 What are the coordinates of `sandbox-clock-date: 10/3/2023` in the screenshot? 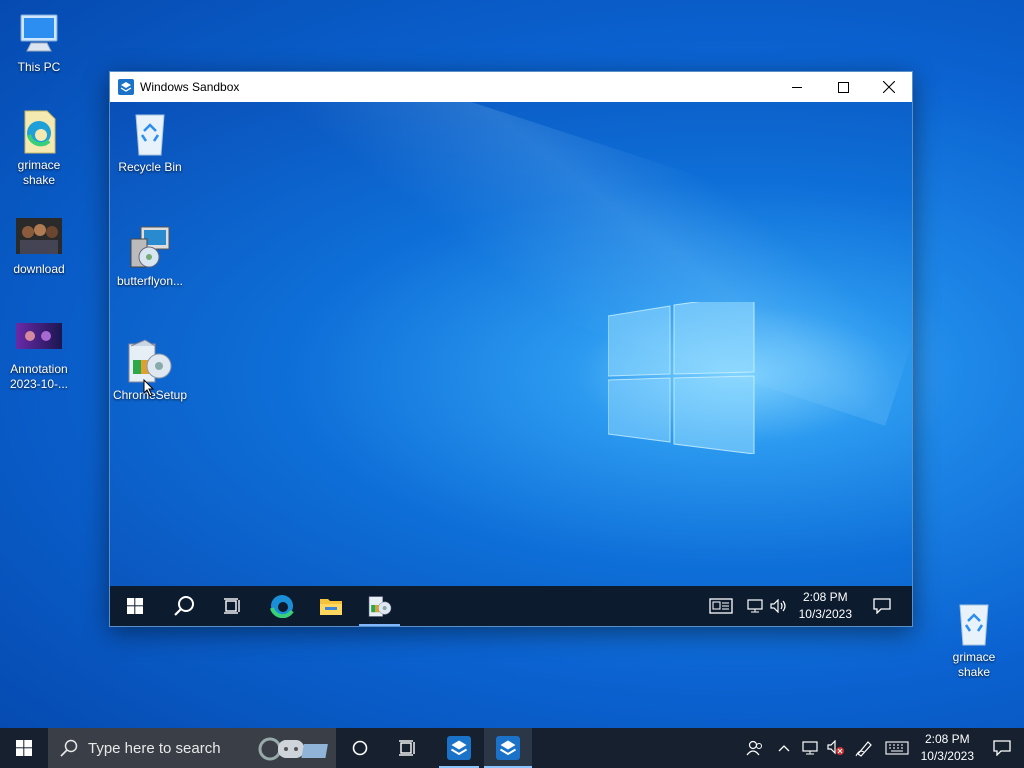 It's located at (825, 614).